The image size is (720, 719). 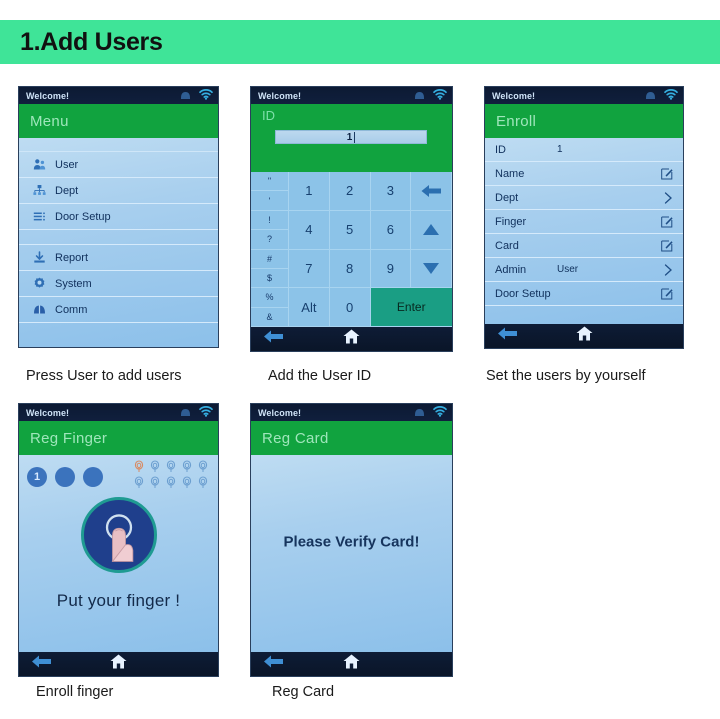 What do you see at coordinates (269, 298) in the screenshot?
I see `symbol-key: %` at bounding box center [269, 298].